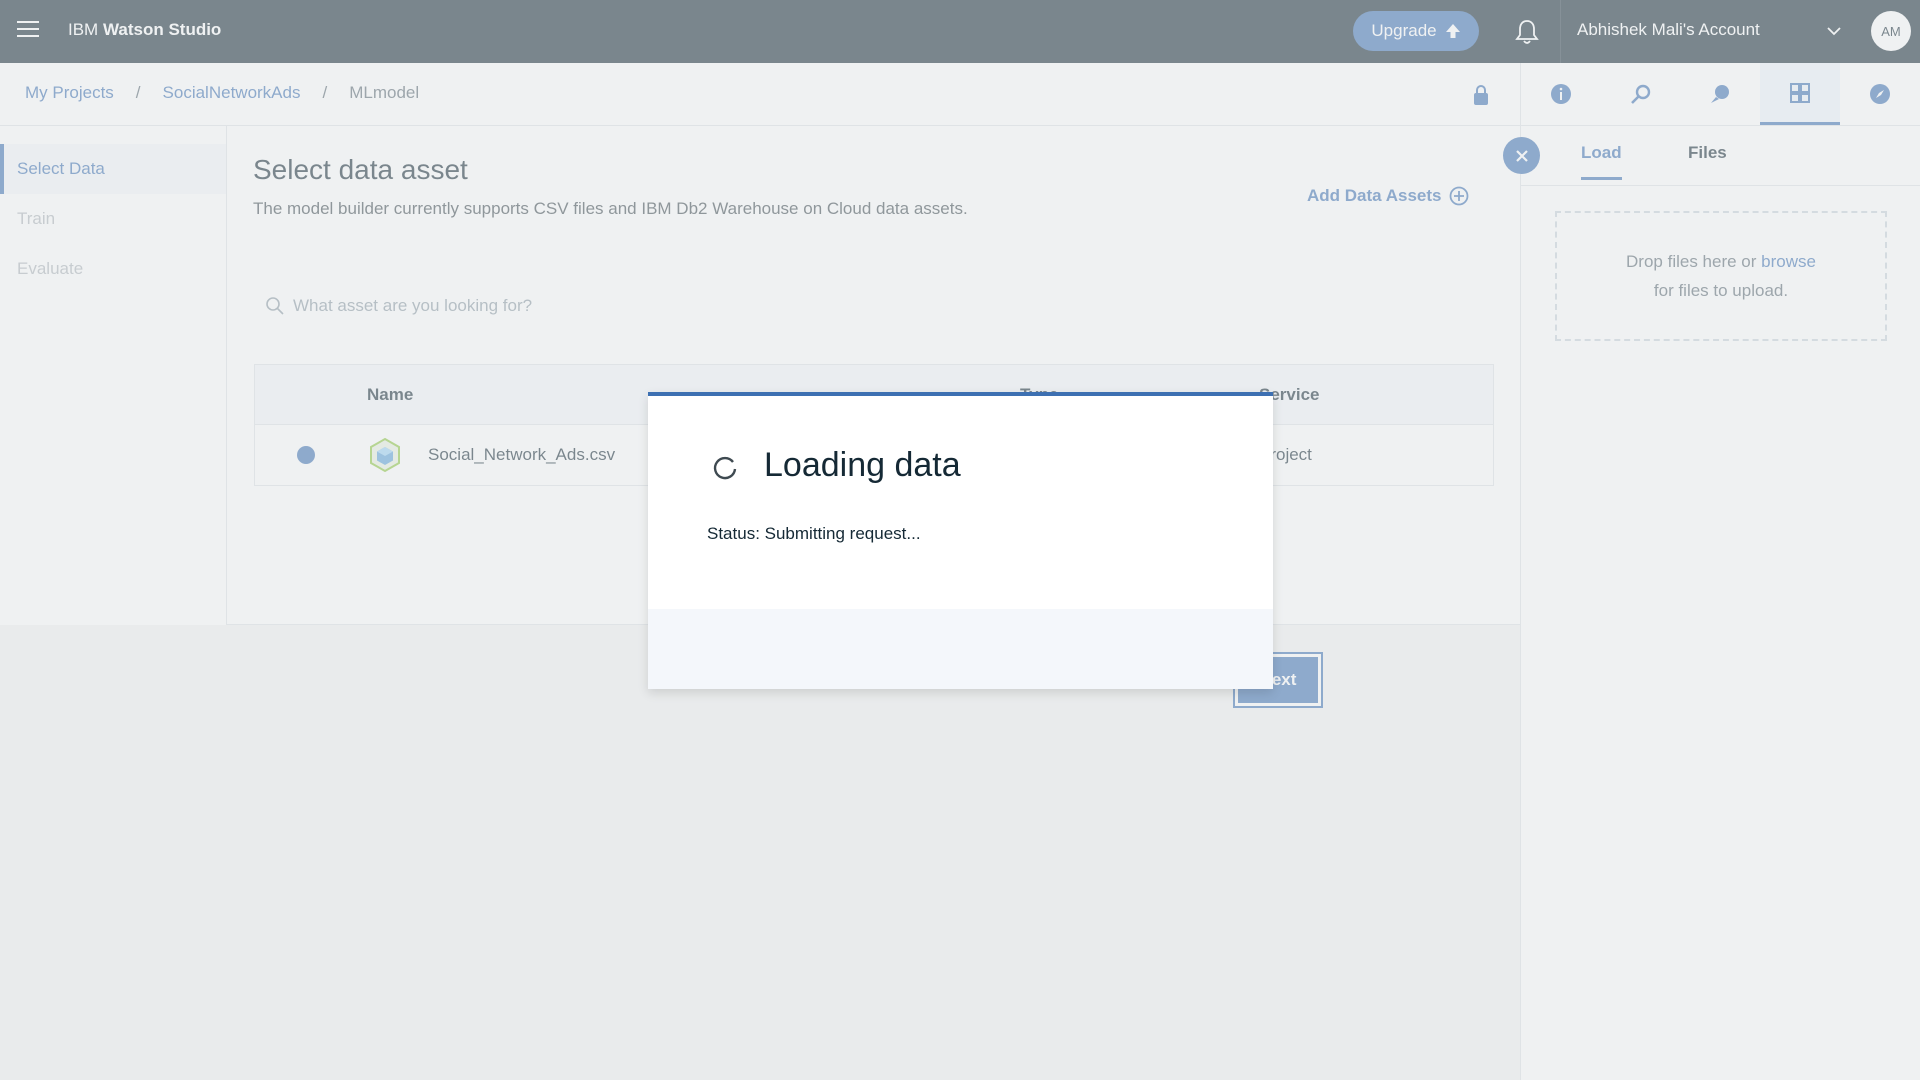  What do you see at coordinates (960, 649) in the screenshot?
I see `modal-footer` at bounding box center [960, 649].